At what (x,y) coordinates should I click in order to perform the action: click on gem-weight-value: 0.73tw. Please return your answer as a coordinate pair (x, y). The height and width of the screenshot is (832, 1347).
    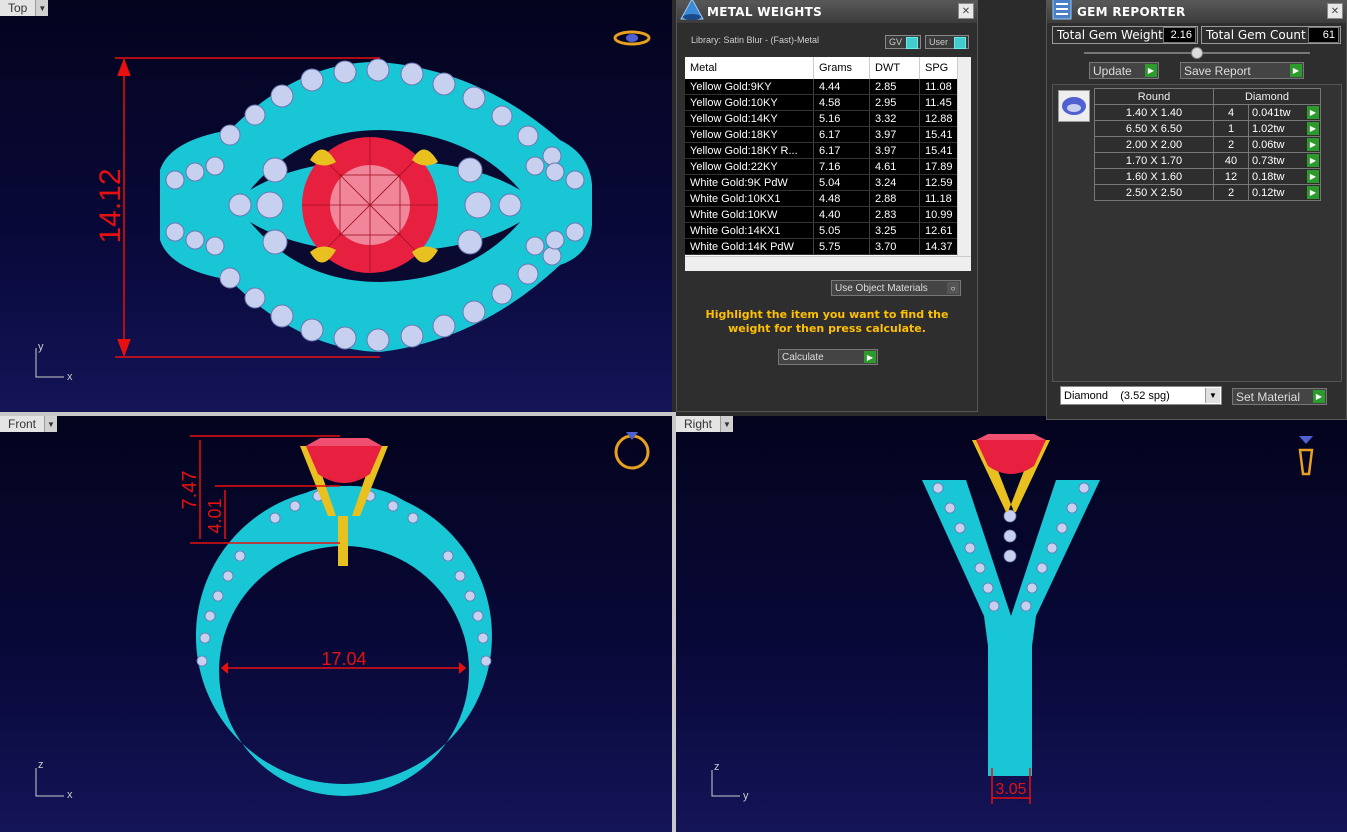
    Looking at the image, I should click on (1268, 160).